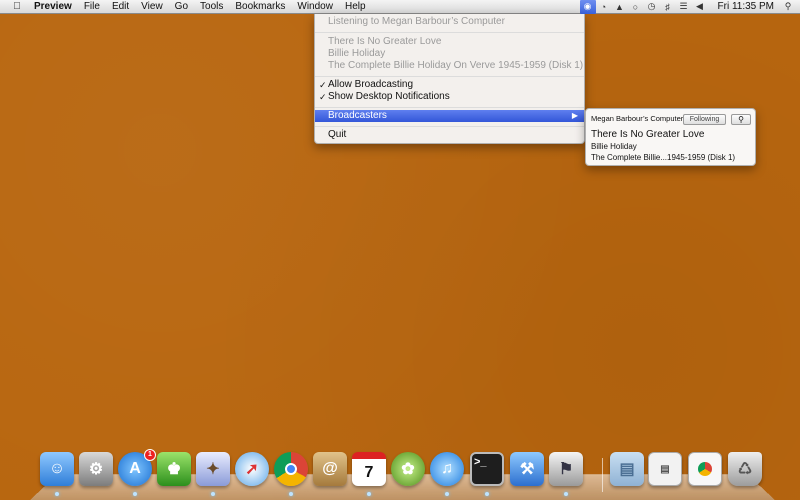  I want to click on green-app-icon: ♚, so click(174, 469).